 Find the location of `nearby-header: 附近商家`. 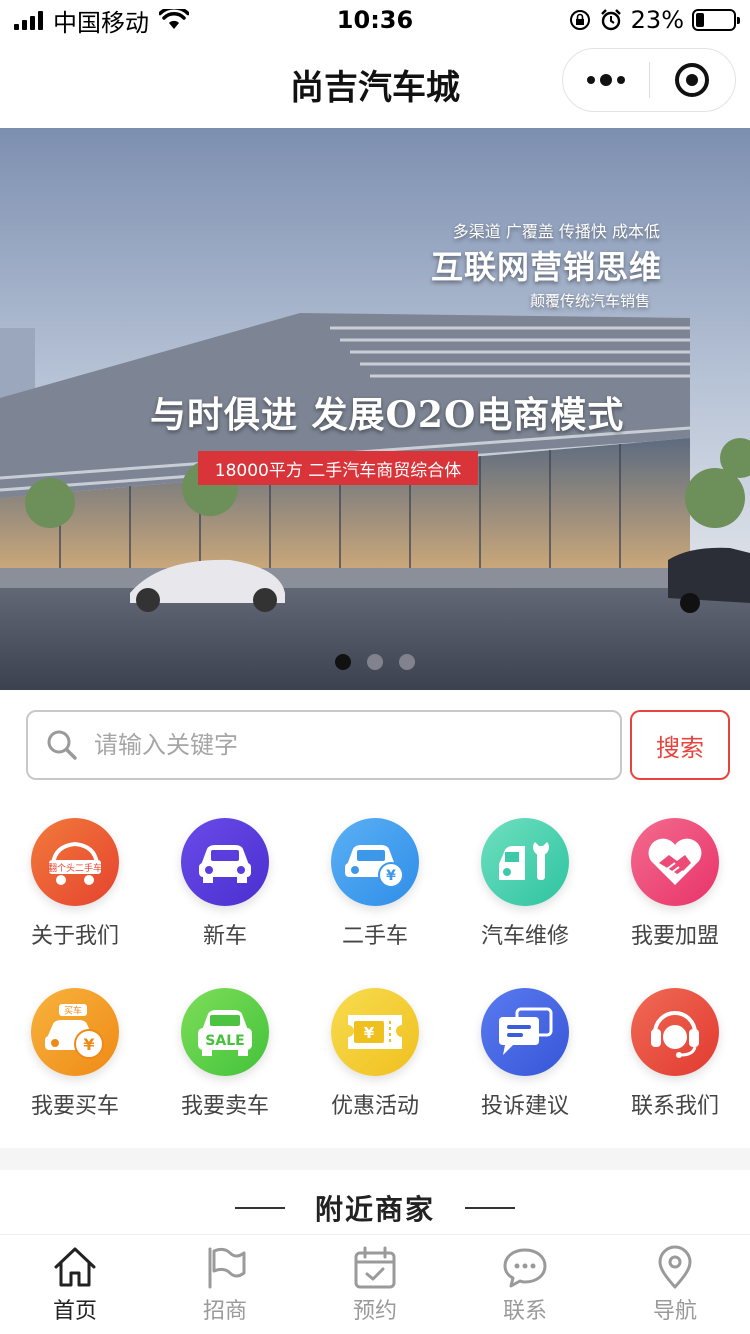

nearby-header: 附近商家 is located at coordinates (375, 1208).